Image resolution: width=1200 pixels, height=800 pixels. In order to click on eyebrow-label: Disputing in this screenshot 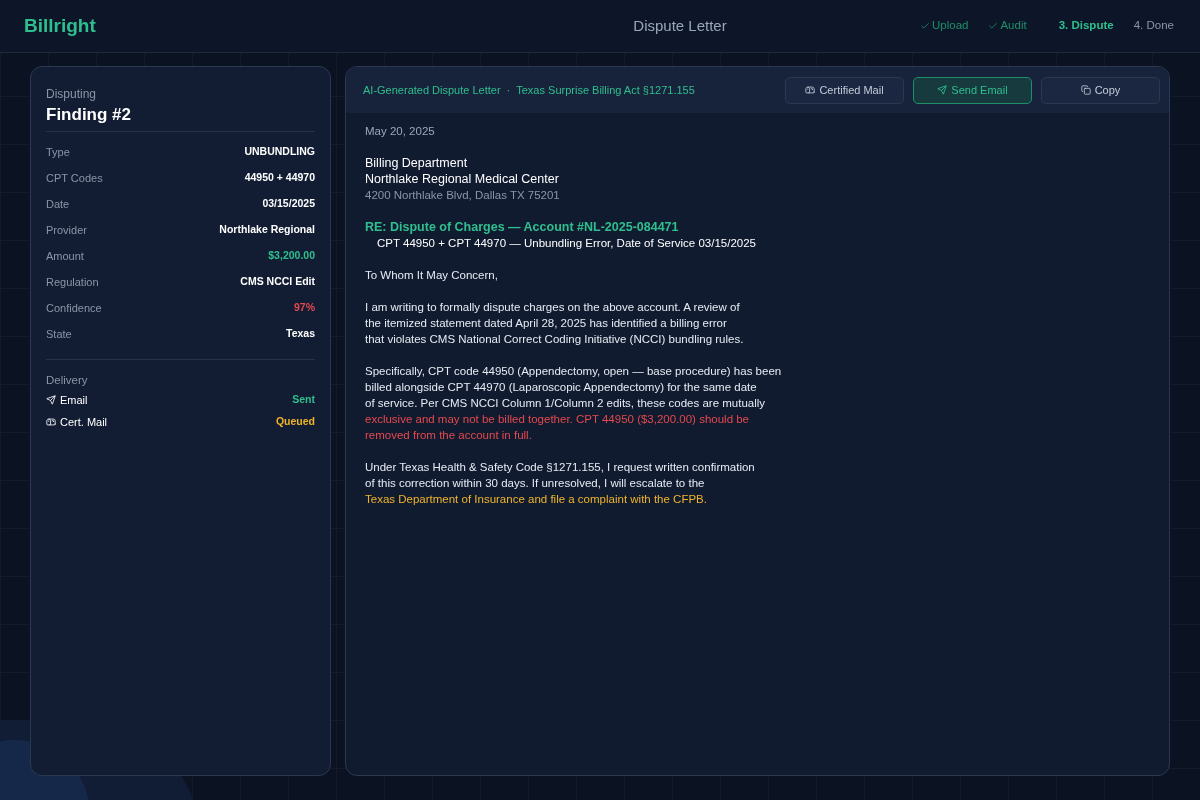, I will do `click(72, 94)`.